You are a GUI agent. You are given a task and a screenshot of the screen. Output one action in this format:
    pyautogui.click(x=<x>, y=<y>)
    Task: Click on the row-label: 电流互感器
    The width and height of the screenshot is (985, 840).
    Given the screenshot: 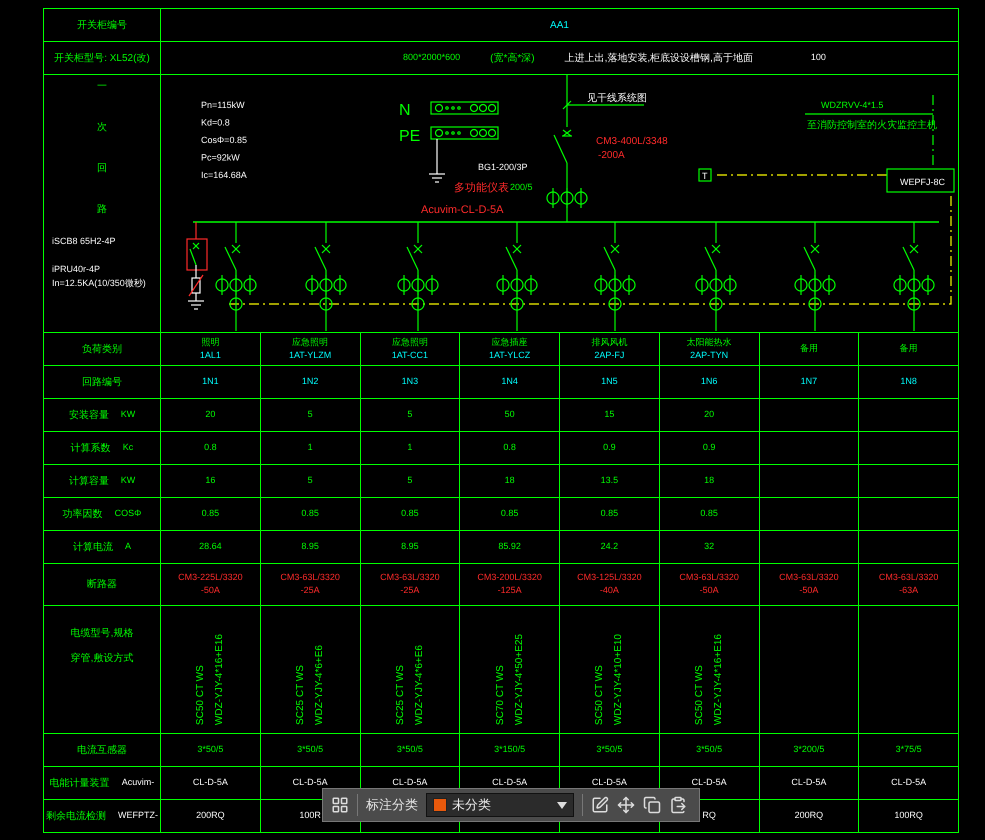 What is the action you would take?
    pyautogui.click(x=102, y=750)
    